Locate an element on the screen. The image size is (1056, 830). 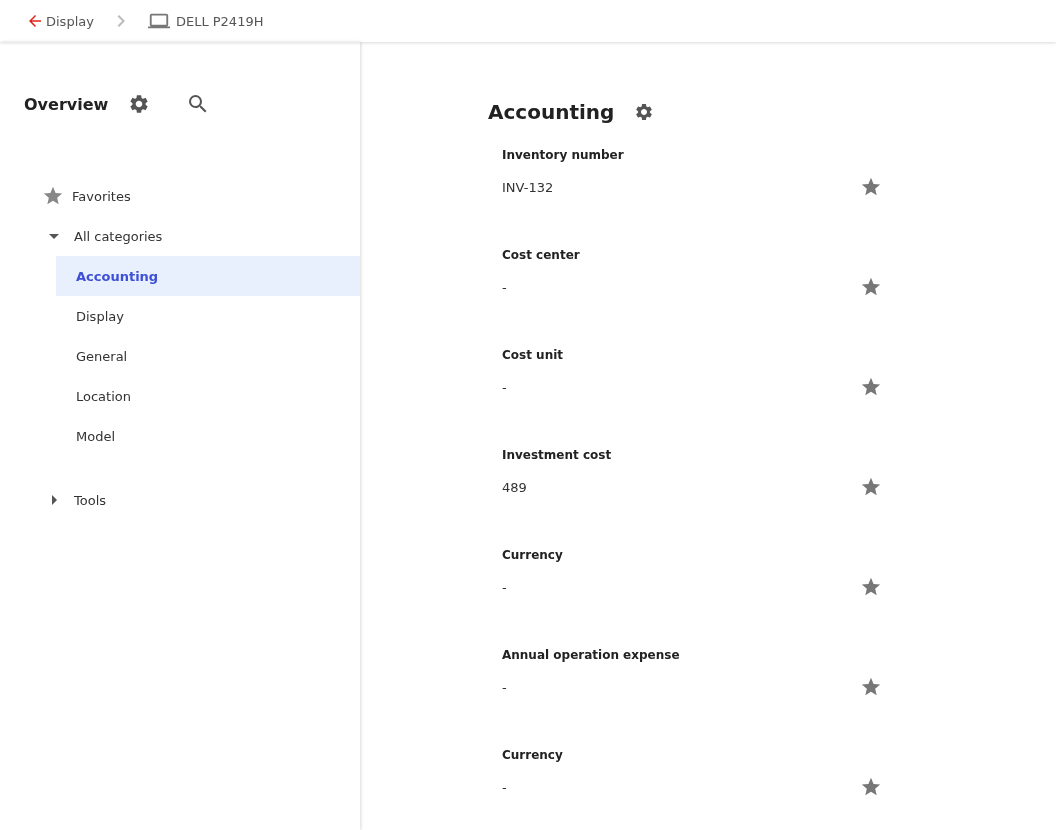
field-label: Inventory number is located at coordinates (563, 155).